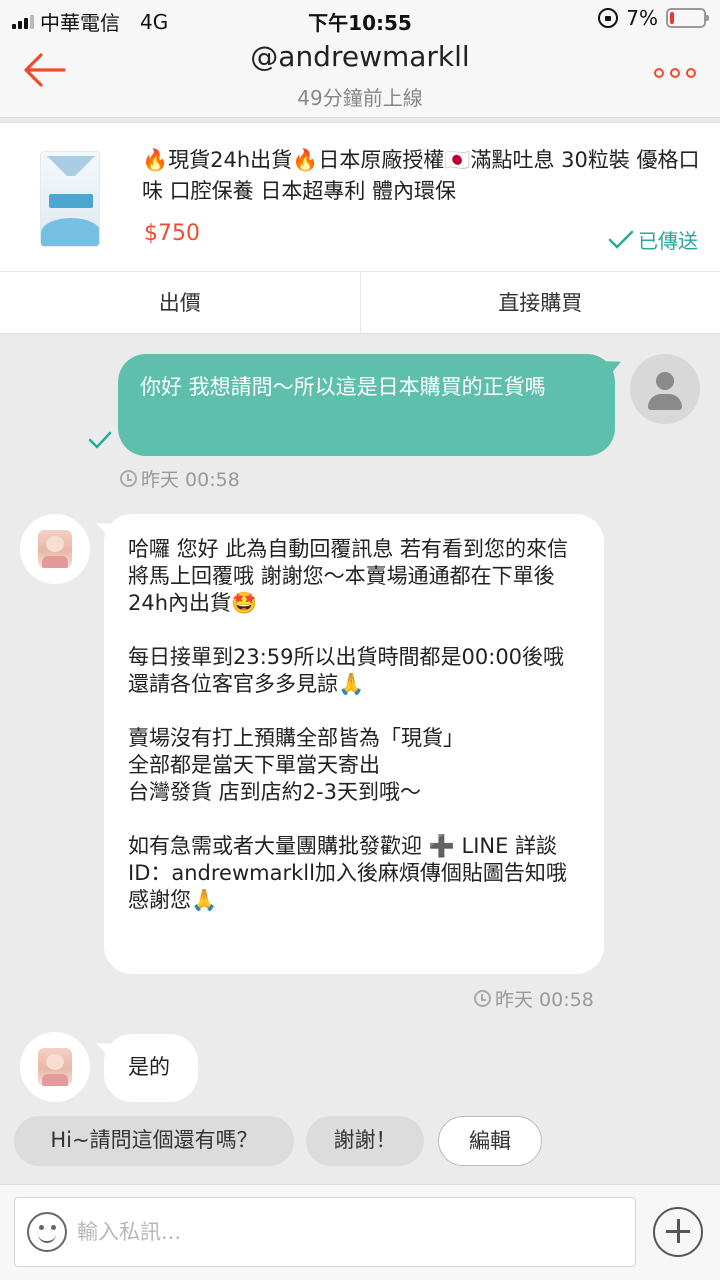 The width and height of the screenshot is (720, 1280). Describe the element at coordinates (347, 1232) in the screenshot. I see `message-input` at that location.